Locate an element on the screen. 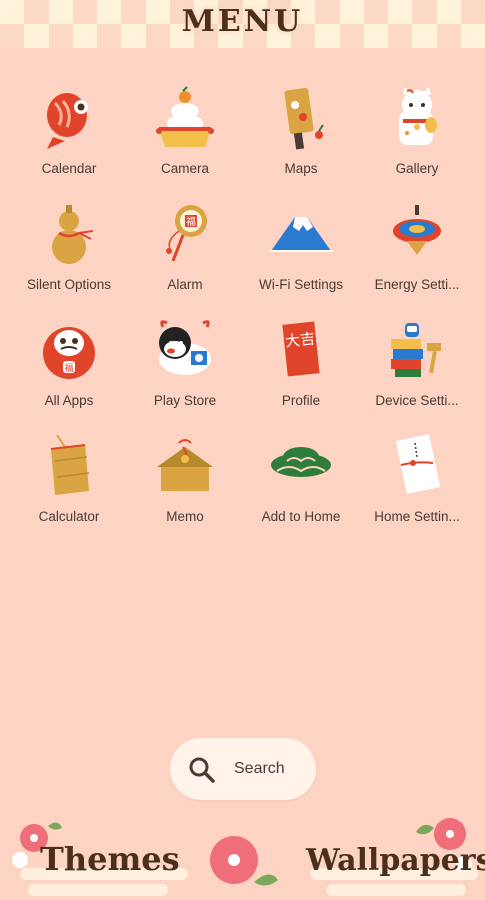 The width and height of the screenshot is (485, 900). app-memo: Memo is located at coordinates (185, 483).